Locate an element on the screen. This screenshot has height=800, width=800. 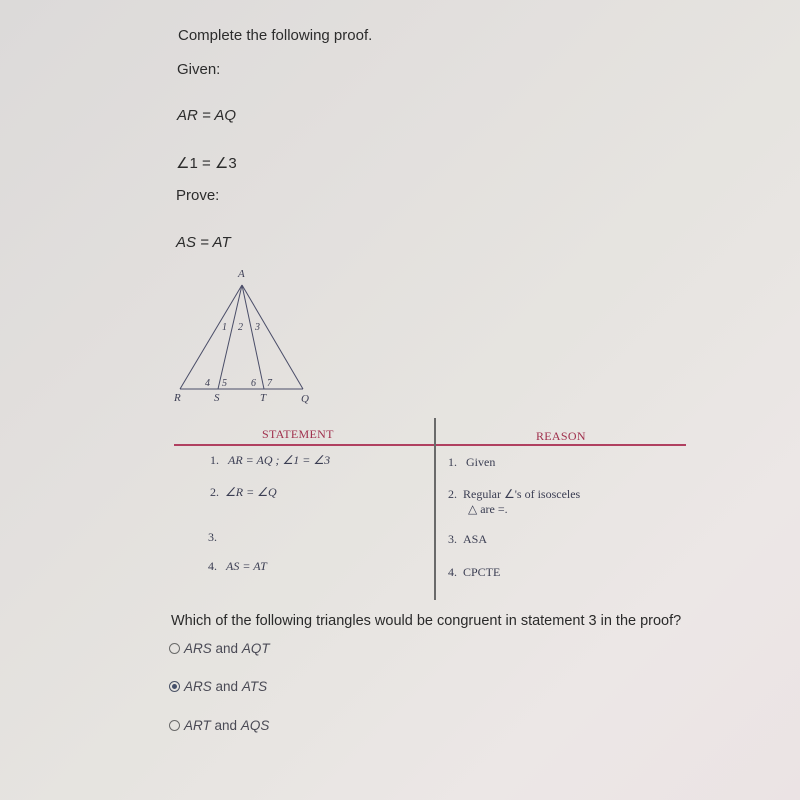
statement-header: STATEMENT is located at coordinates (298, 434).